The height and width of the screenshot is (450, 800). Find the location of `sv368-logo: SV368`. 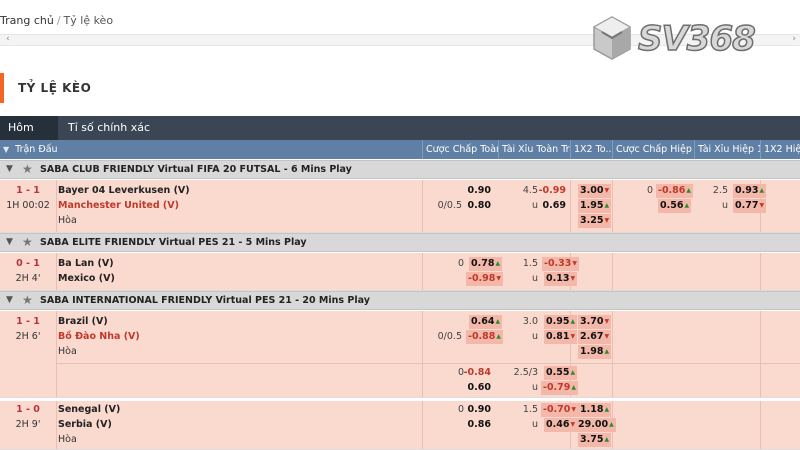

sv368-logo: SV368 is located at coordinates (690, 39).